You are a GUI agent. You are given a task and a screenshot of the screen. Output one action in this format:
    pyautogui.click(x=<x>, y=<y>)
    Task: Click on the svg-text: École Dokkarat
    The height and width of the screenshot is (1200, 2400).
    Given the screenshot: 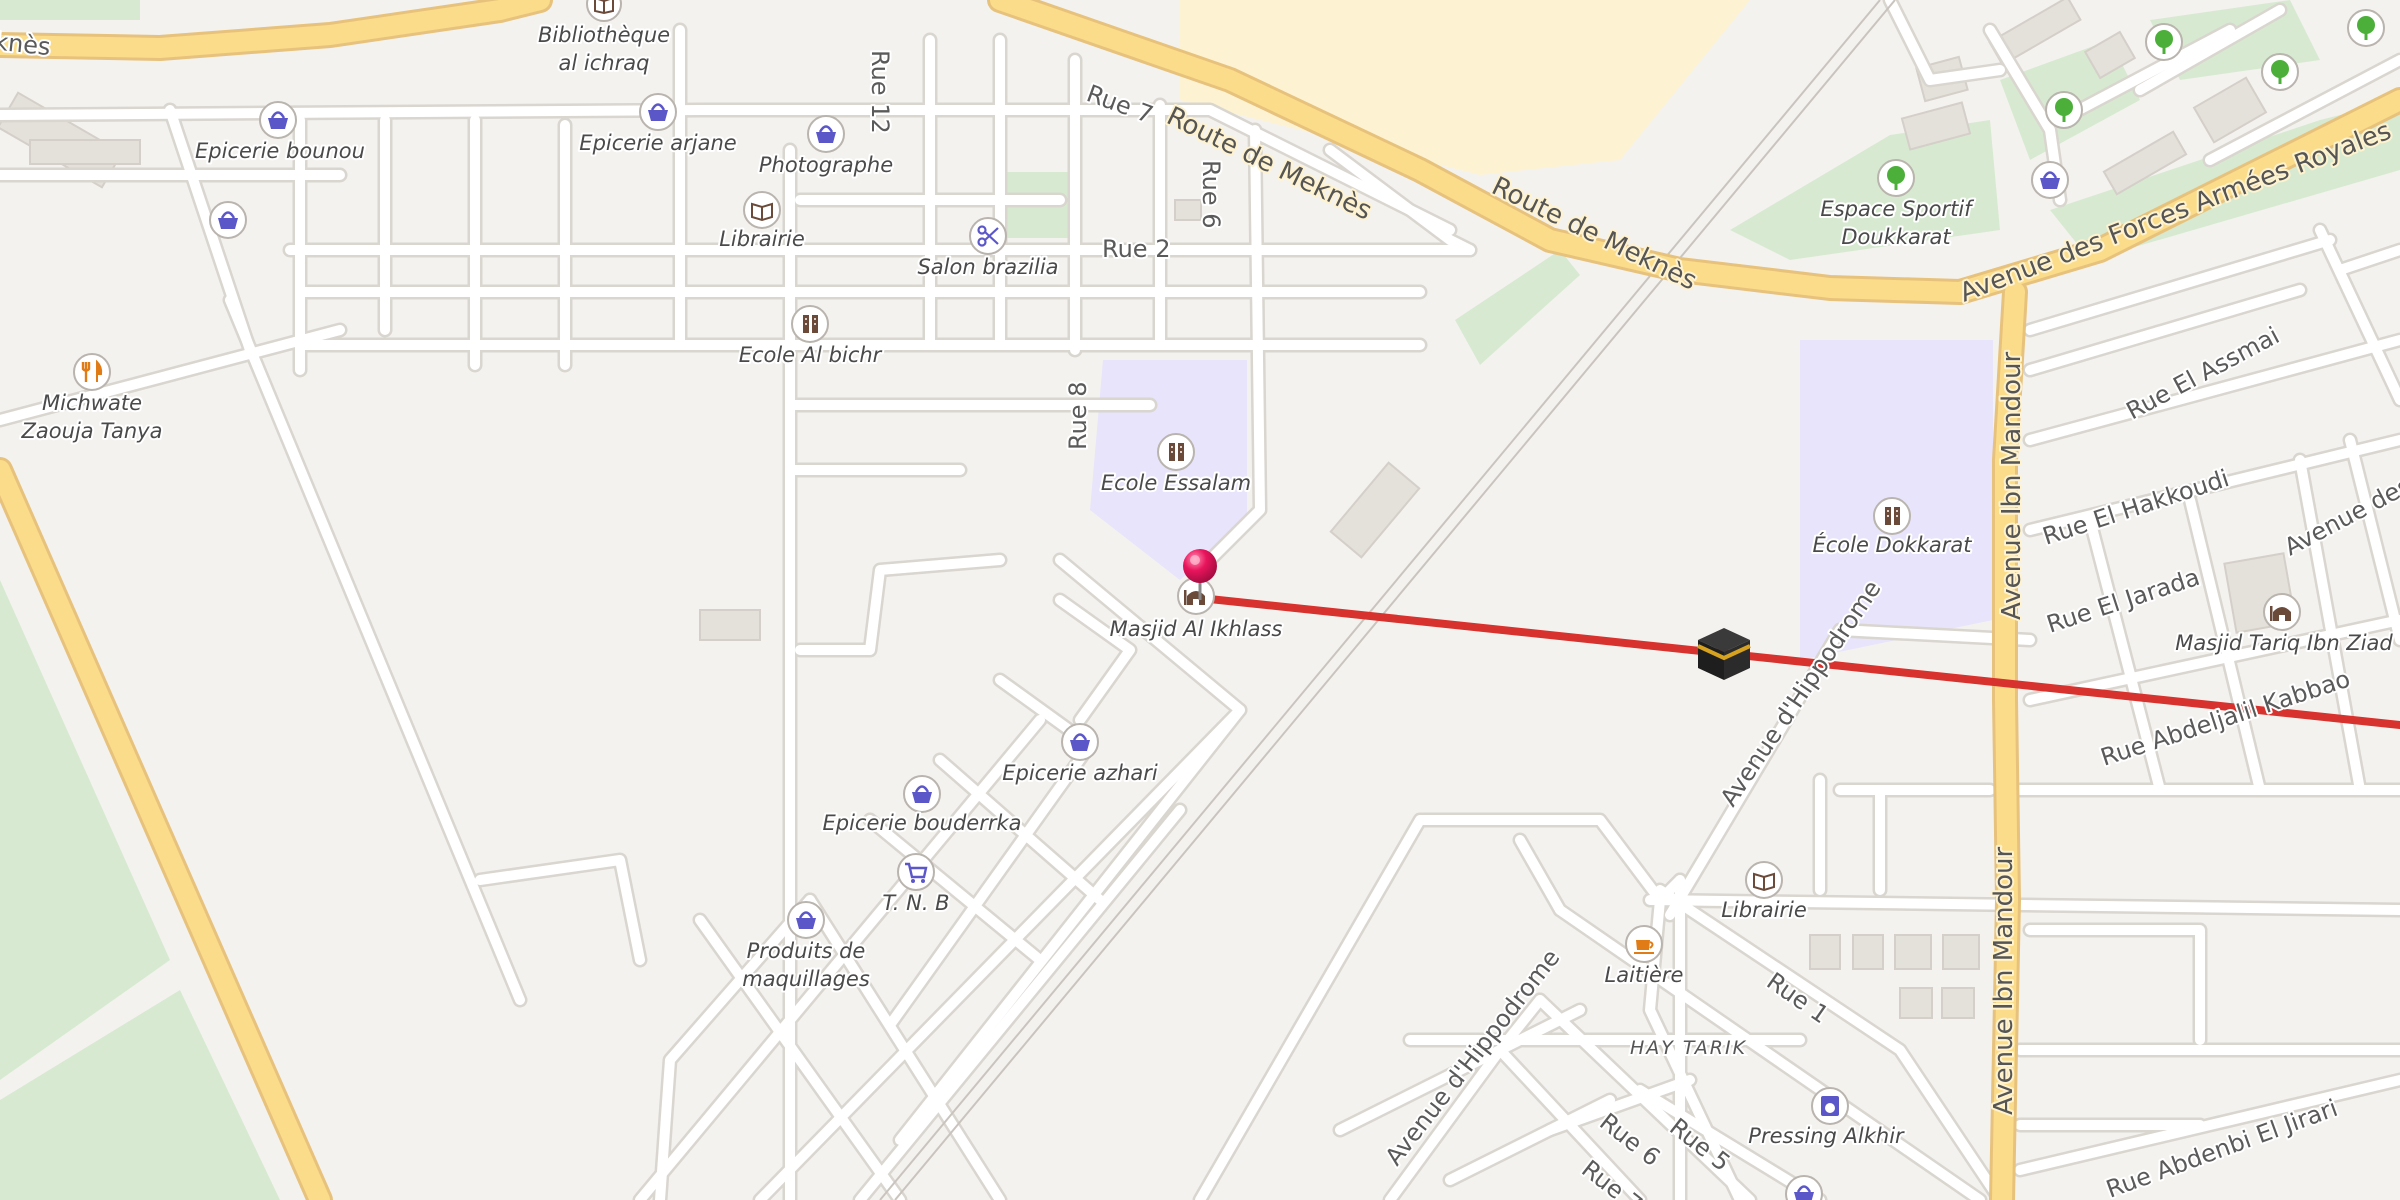 What is the action you would take?
    pyautogui.click(x=1892, y=544)
    